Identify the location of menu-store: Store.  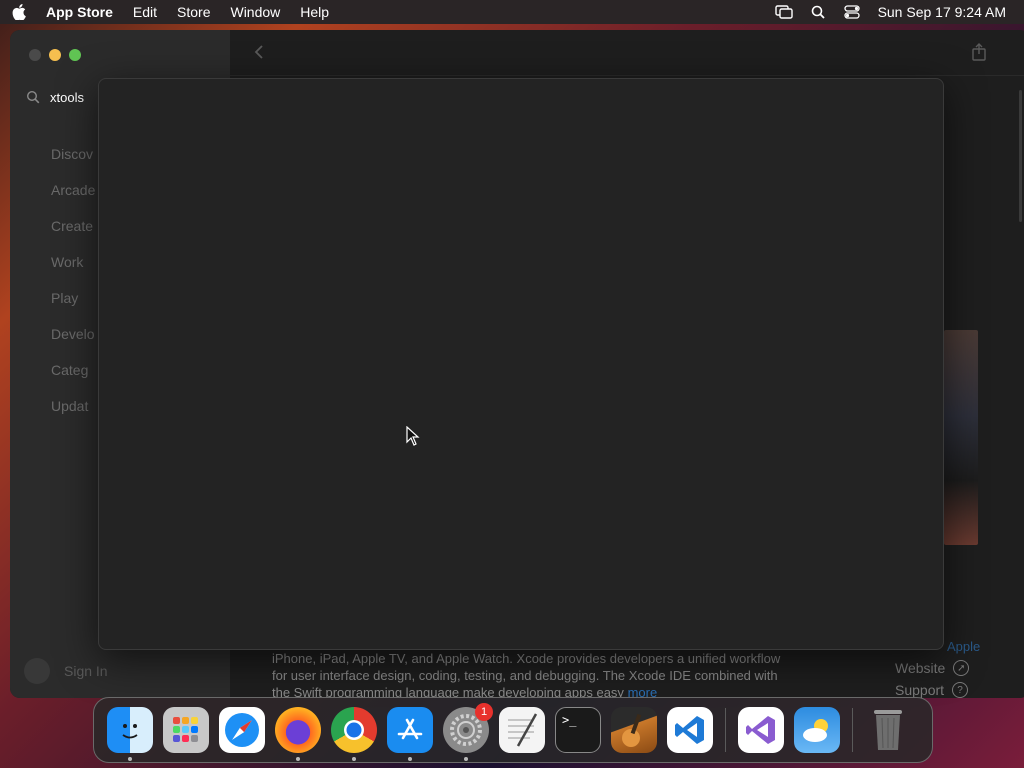
(193, 12).